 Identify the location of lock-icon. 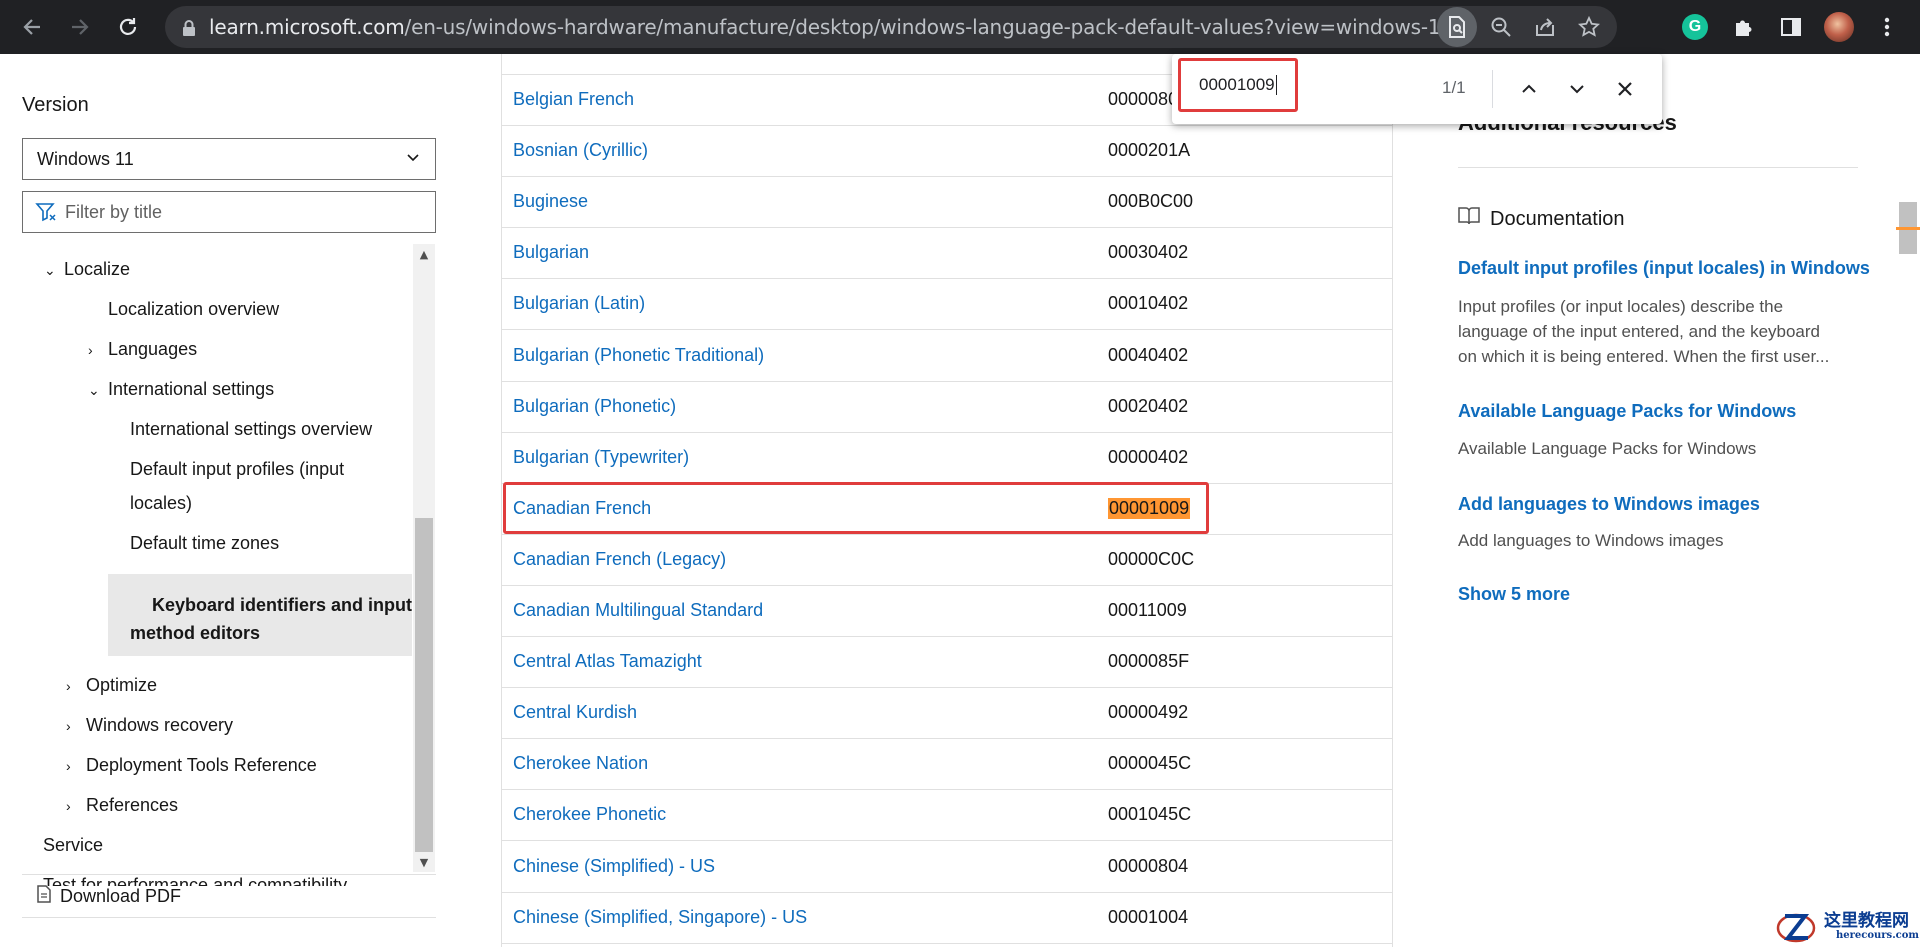
(189, 27).